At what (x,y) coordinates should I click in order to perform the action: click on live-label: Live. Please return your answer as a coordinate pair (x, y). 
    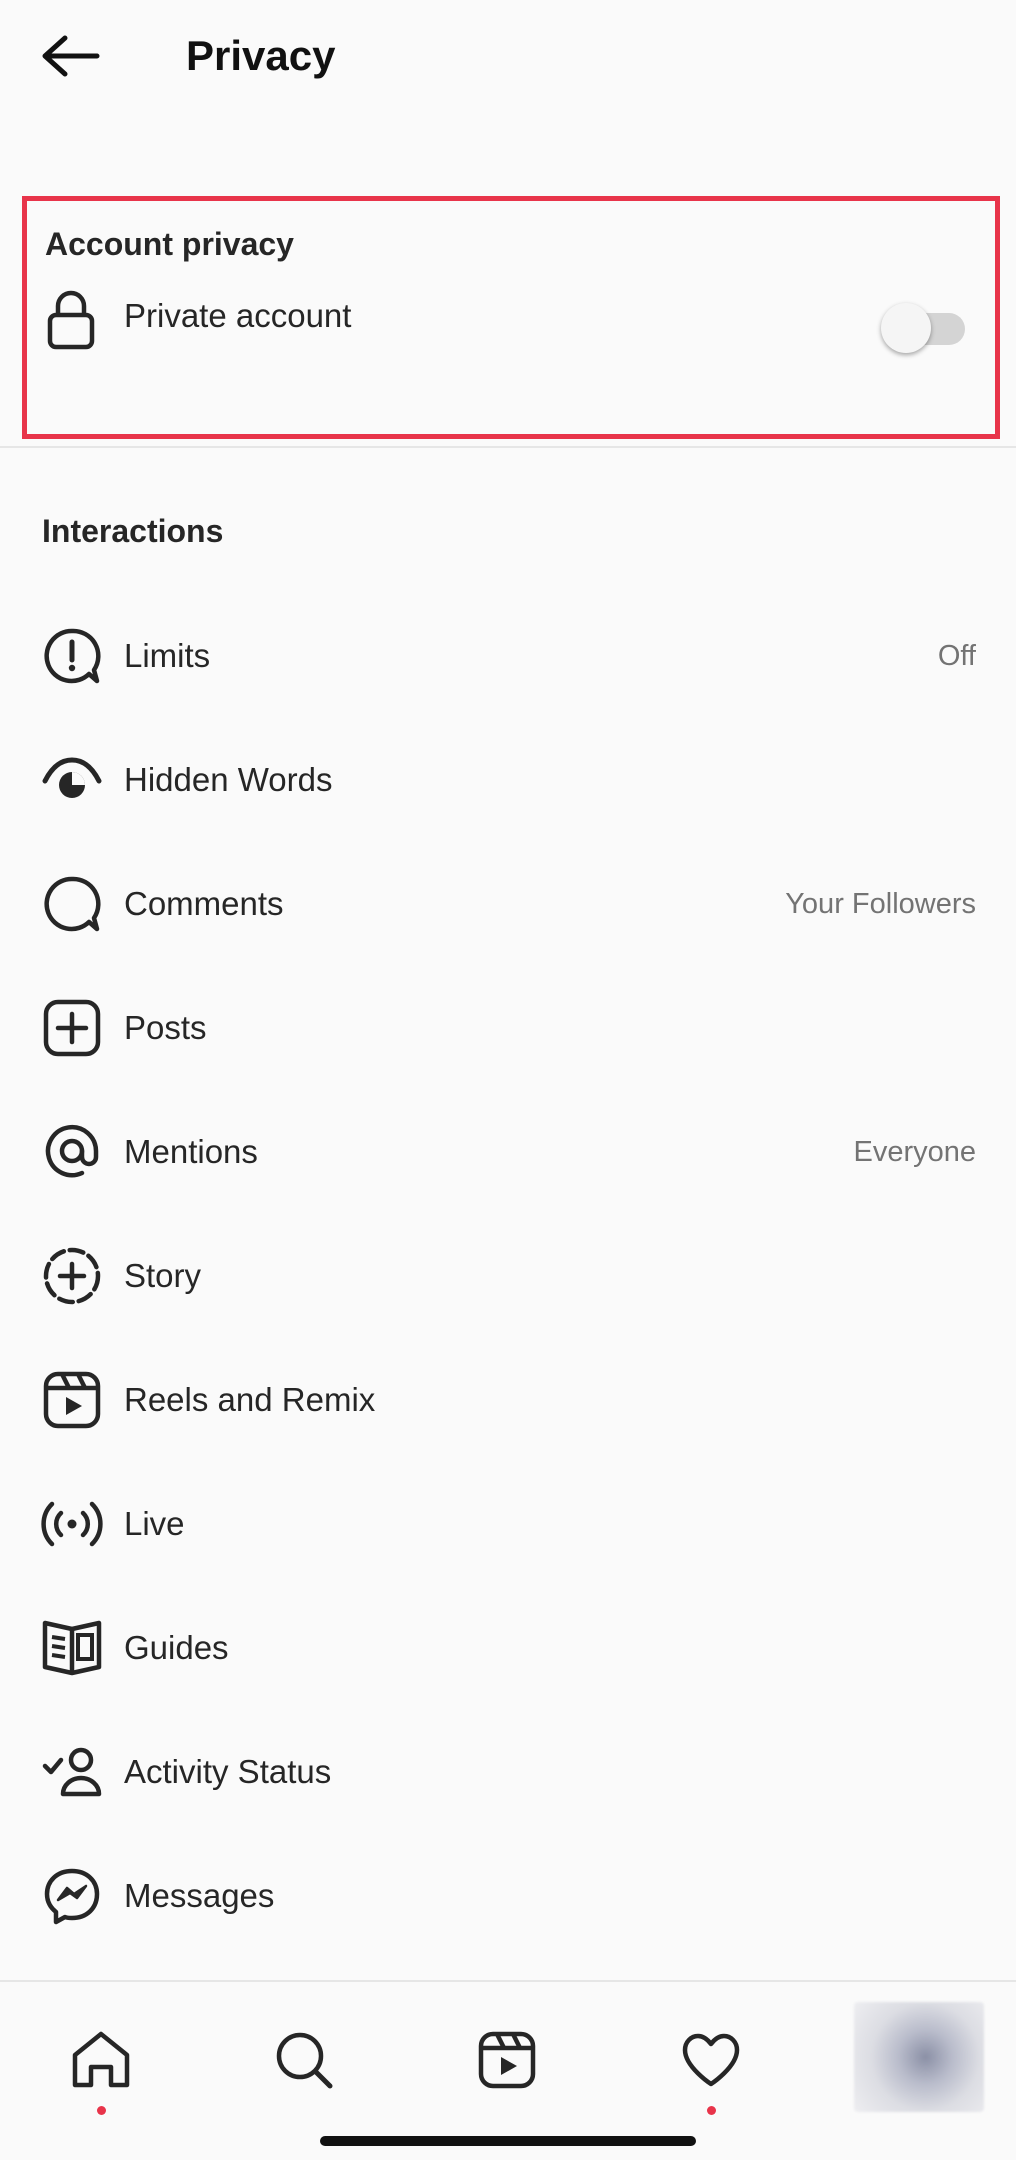
    Looking at the image, I should click on (154, 1523).